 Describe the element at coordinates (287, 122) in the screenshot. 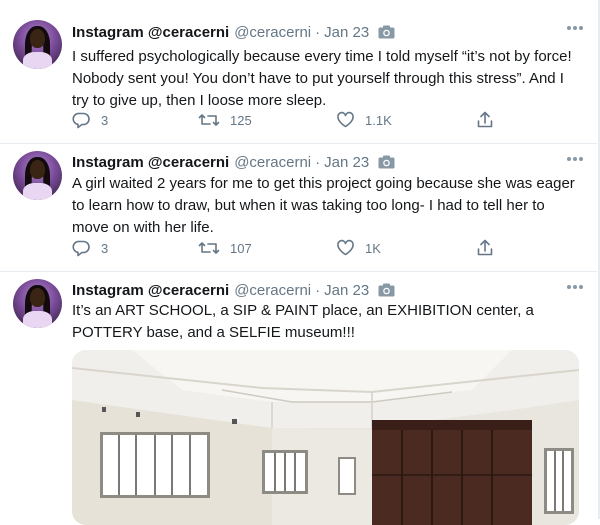

I see `tweet-actions: 3 125 1.1K` at that location.